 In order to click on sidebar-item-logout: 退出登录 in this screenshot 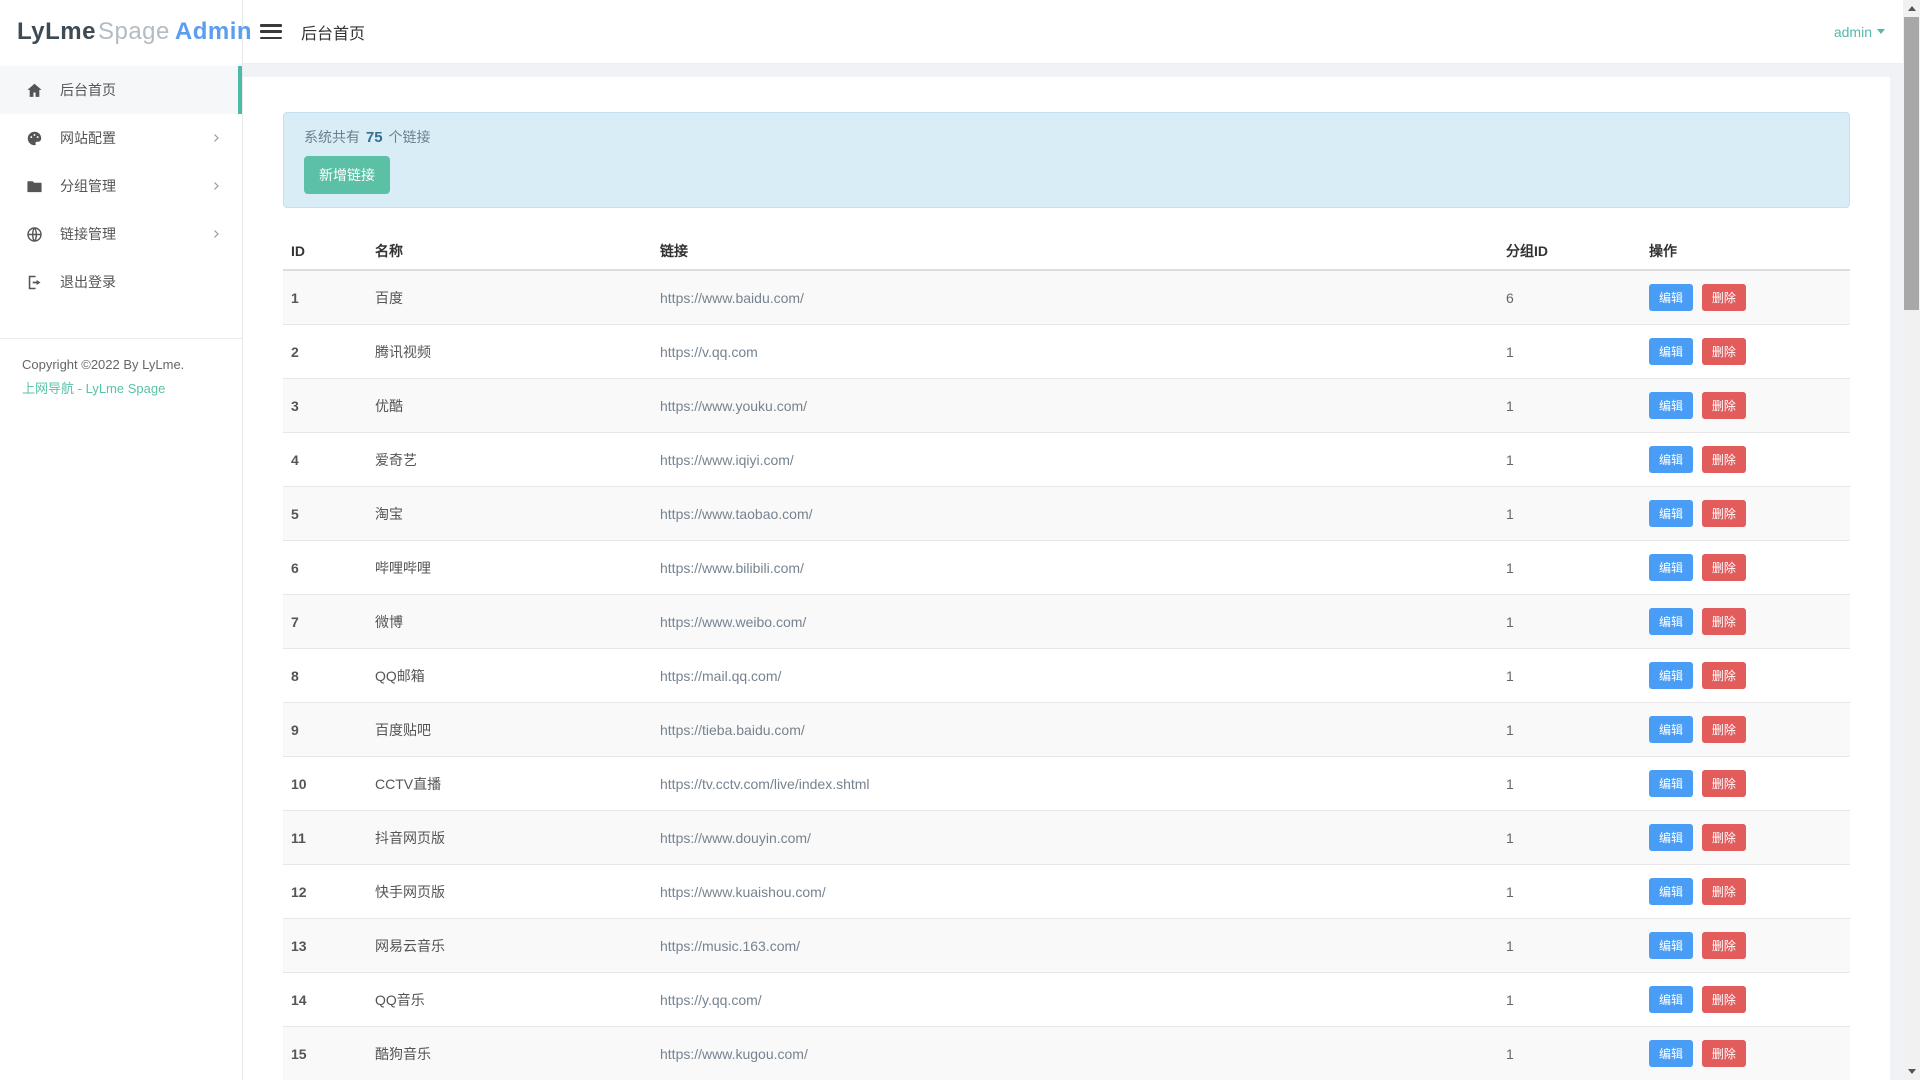, I will do `click(121, 282)`.